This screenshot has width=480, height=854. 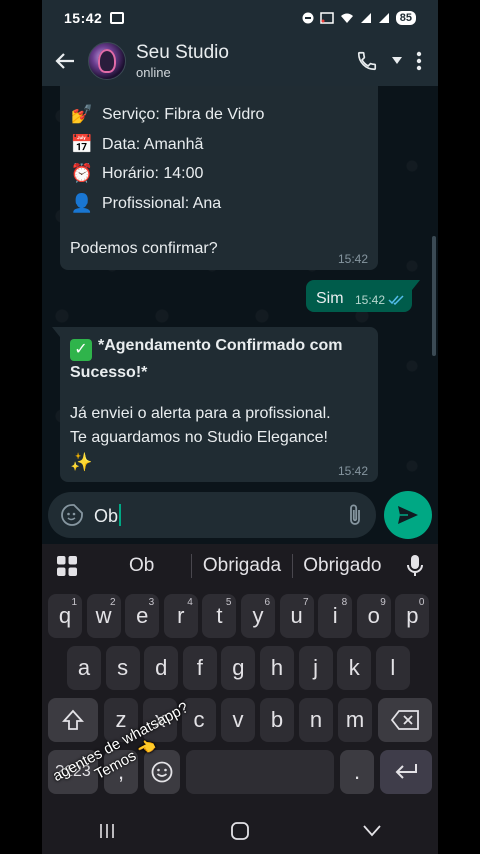 What do you see at coordinates (344, 602) in the screenshot?
I see `key-hint: 8` at bounding box center [344, 602].